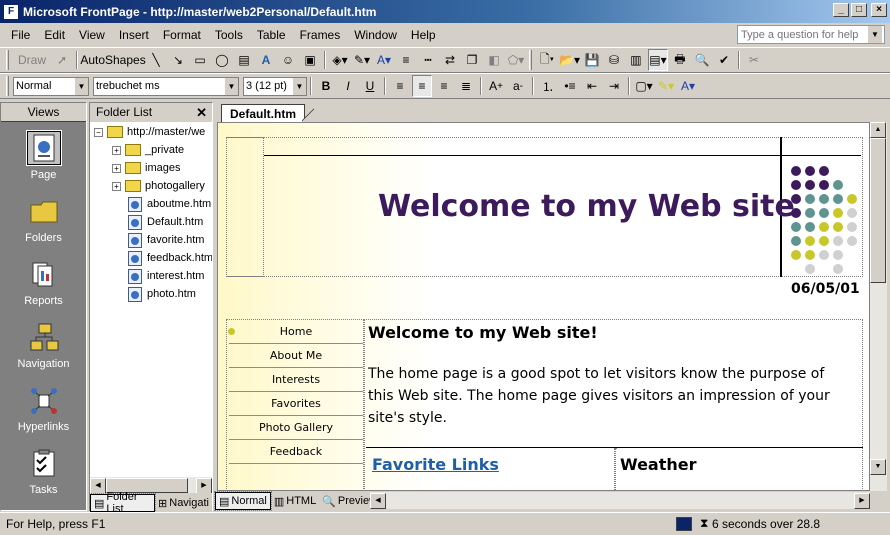 The height and width of the screenshot is (535, 890). Describe the element at coordinates (494, 60) in the screenshot. I see `3d-icon: ◧` at that location.